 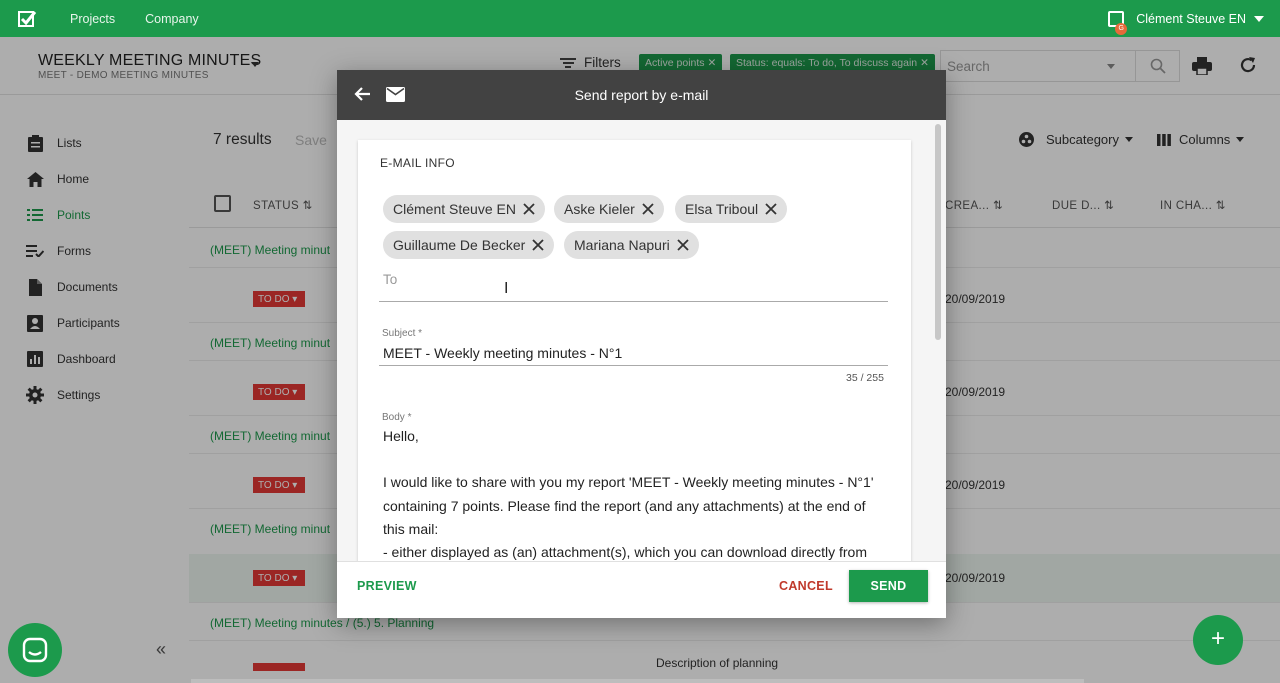 I want to click on top-bar: Projects Company G Clément Steuve EN, so click(x=640, y=18).